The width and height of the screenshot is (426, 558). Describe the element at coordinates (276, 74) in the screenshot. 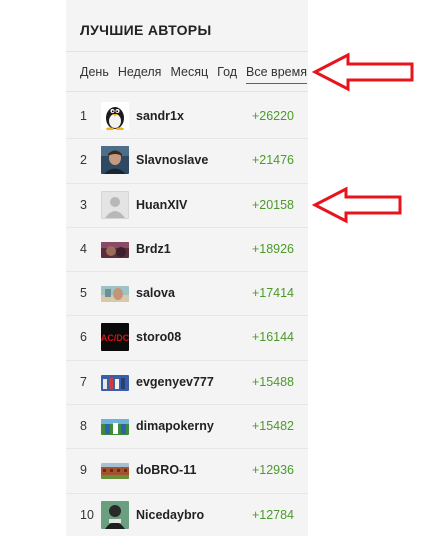

I see `tab-all-time: Все время` at that location.